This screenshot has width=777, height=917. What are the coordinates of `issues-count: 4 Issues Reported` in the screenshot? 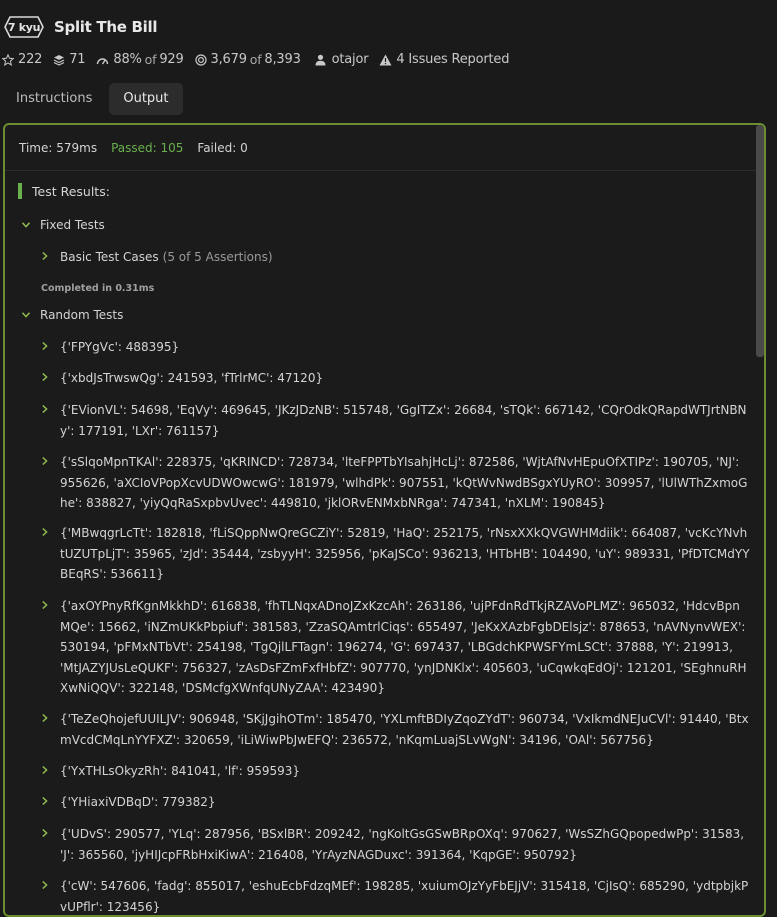 It's located at (453, 59).